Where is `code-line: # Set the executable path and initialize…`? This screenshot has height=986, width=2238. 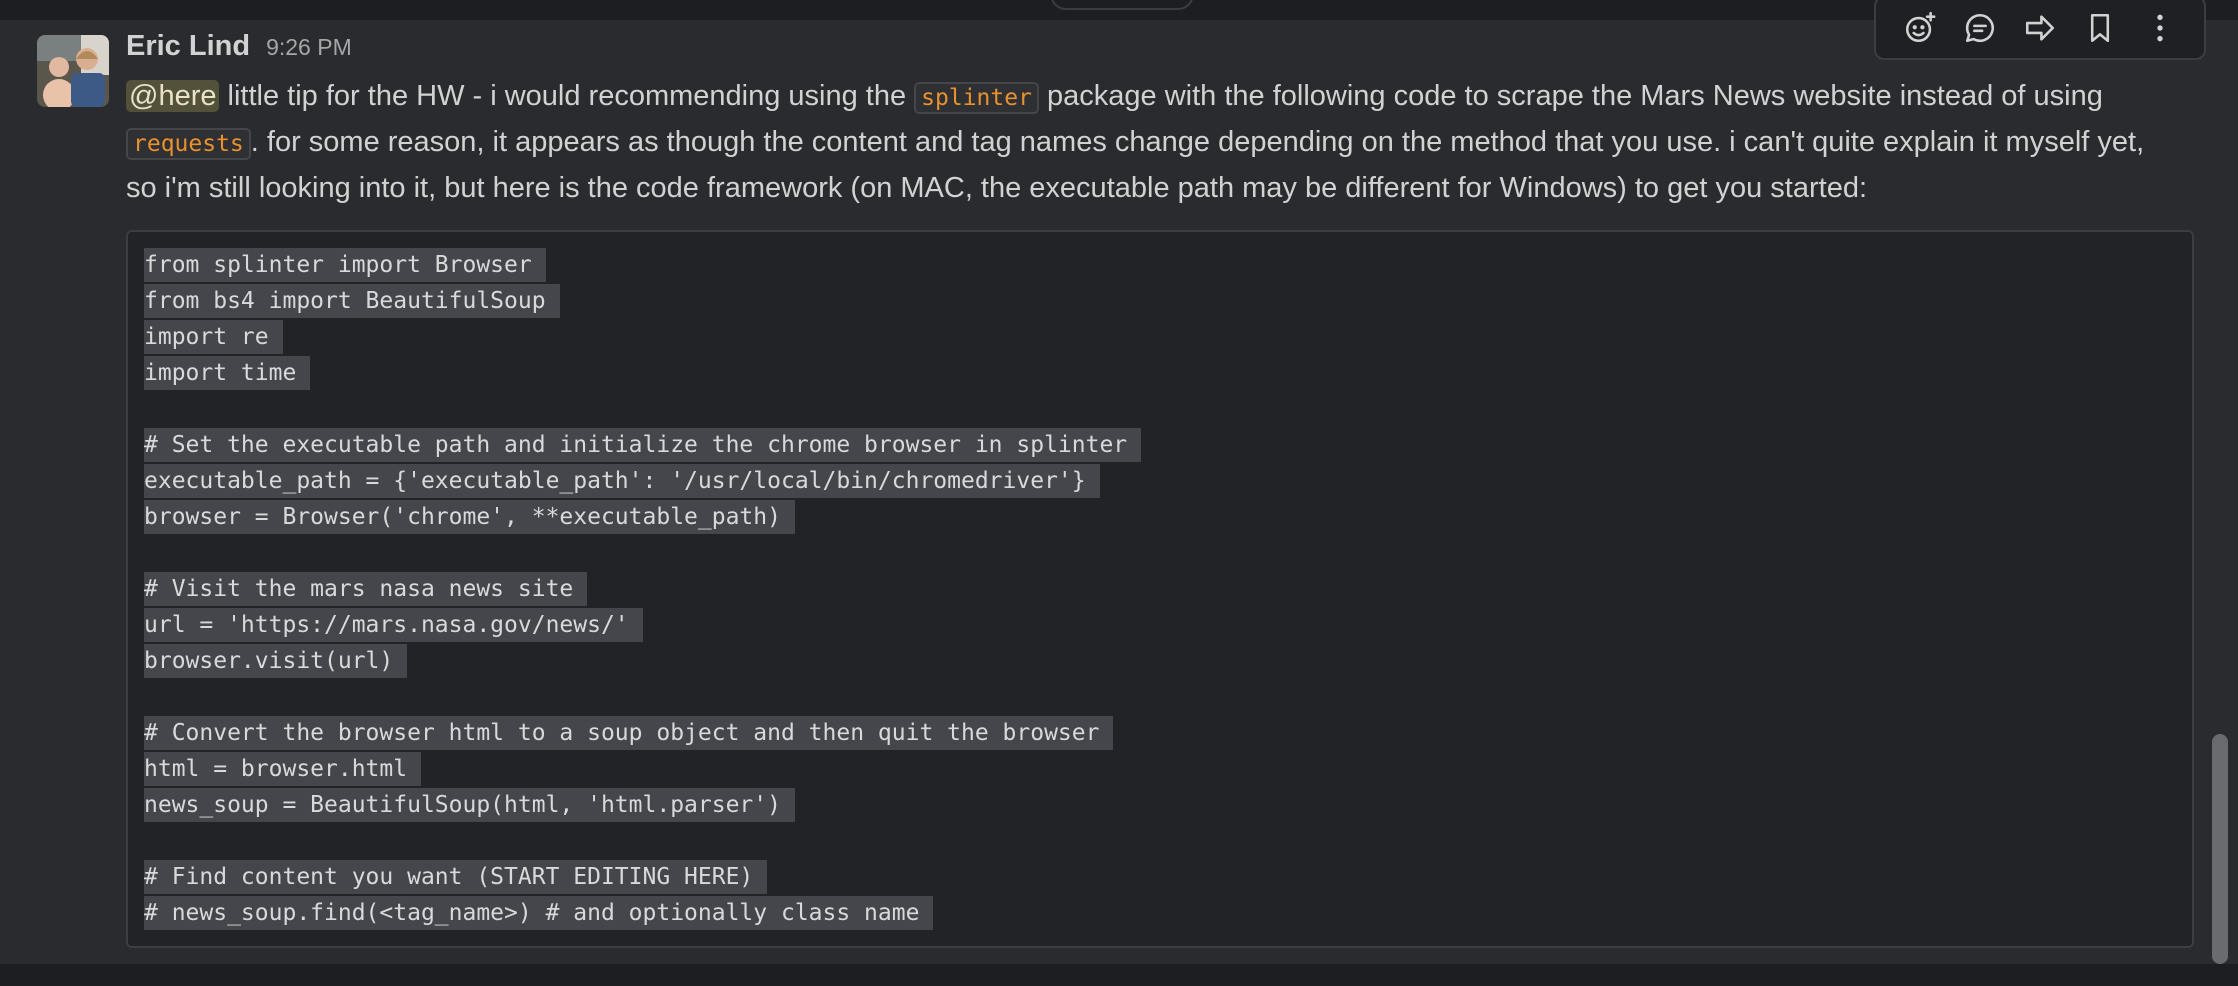 code-line: # Set the executable path and initialize… is located at coordinates (1160, 445).